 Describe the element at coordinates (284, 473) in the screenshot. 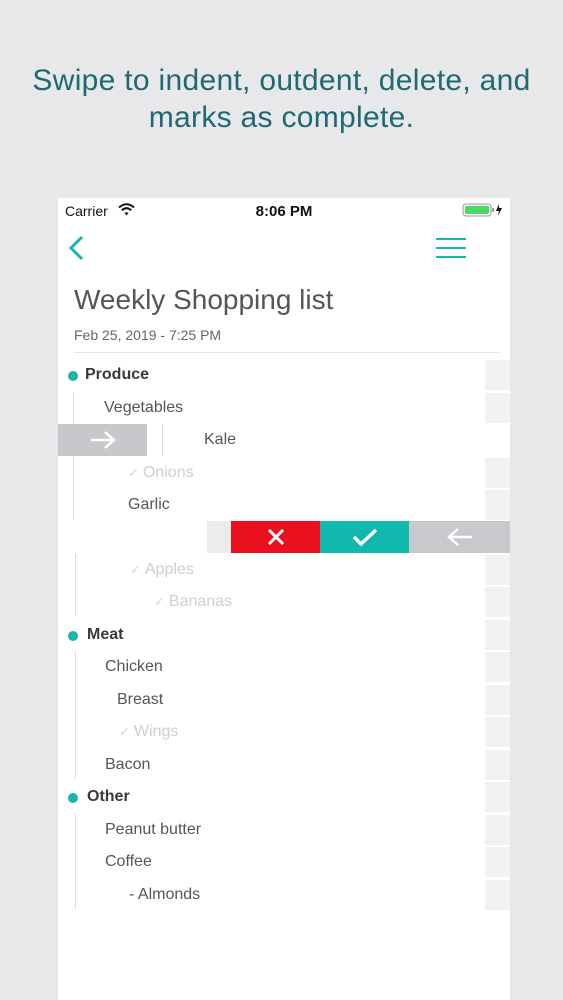

I see `list-item: ✓ Onions` at that location.